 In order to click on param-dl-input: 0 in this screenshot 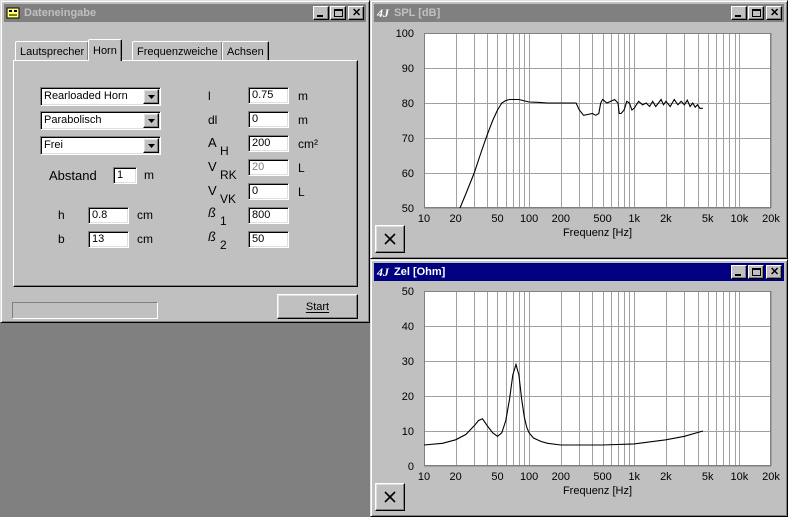, I will do `click(268, 119)`.